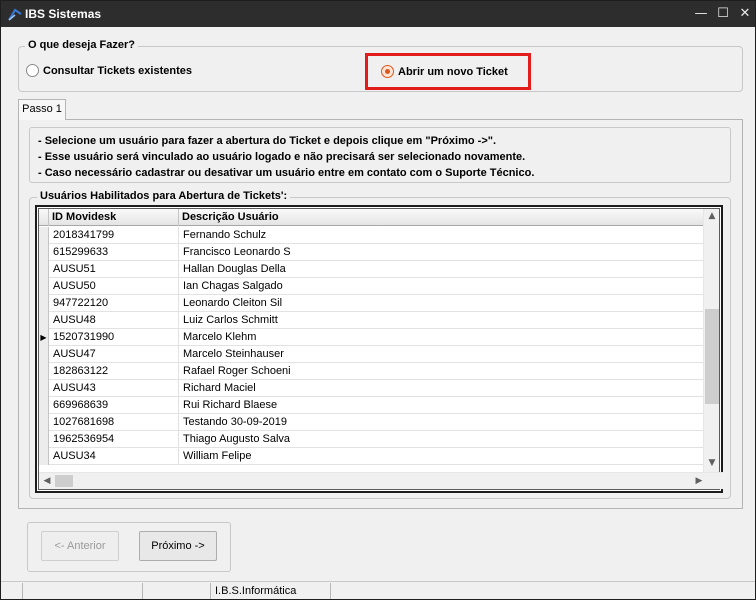 The height and width of the screenshot is (600, 756). Describe the element at coordinates (443, 252) in the screenshot. I see `cell-description: Francisco Leonardo S` at that location.